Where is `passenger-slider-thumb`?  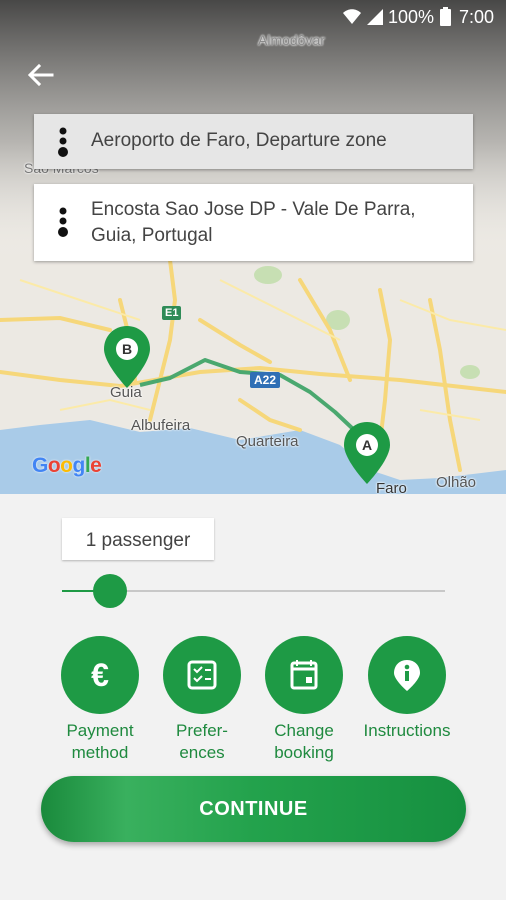
passenger-slider-thumb is located at coordinates (110, 591).